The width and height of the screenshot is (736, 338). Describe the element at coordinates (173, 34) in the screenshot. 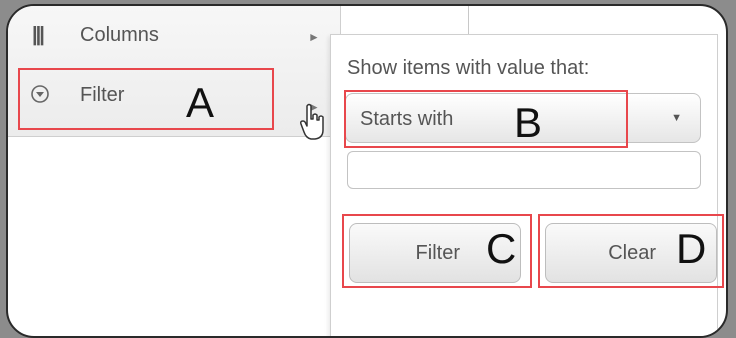

I see `menu-item-columns: ||| Columns ►` at that location.